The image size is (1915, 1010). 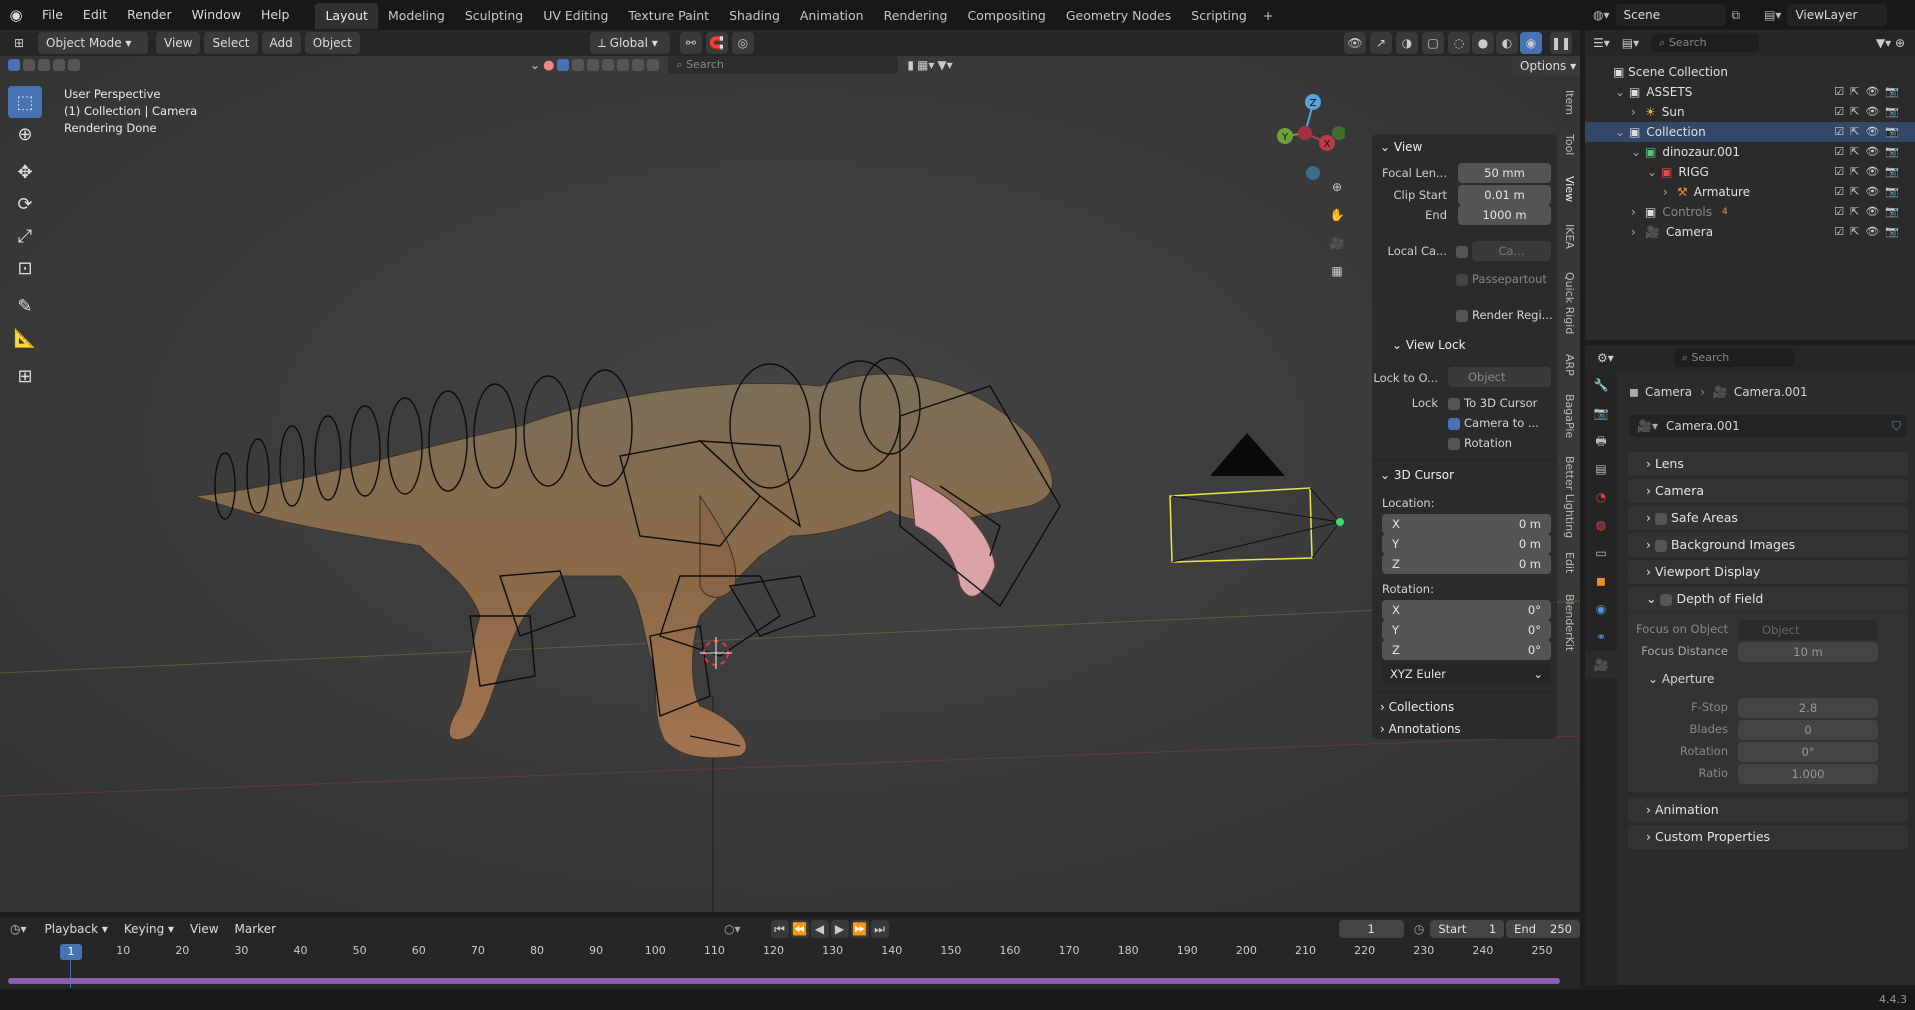 I want to click on cursor-rotation-x: X 0°, so click(x=1466, y=610).